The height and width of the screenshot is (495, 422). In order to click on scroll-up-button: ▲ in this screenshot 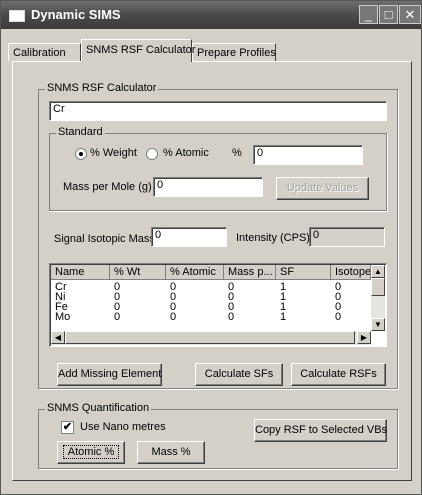, I will do `click(378, 271)`.